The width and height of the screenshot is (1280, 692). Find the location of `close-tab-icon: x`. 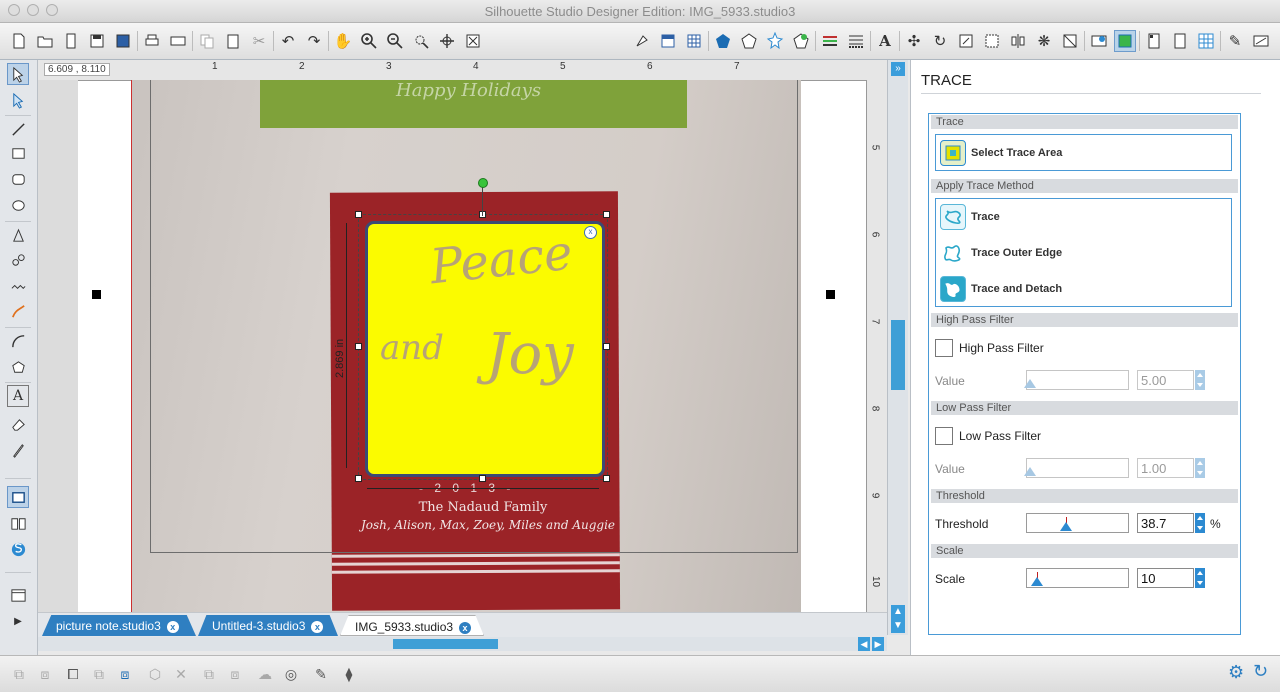

close-tab-icon: x is located at coordinates (172, 627).